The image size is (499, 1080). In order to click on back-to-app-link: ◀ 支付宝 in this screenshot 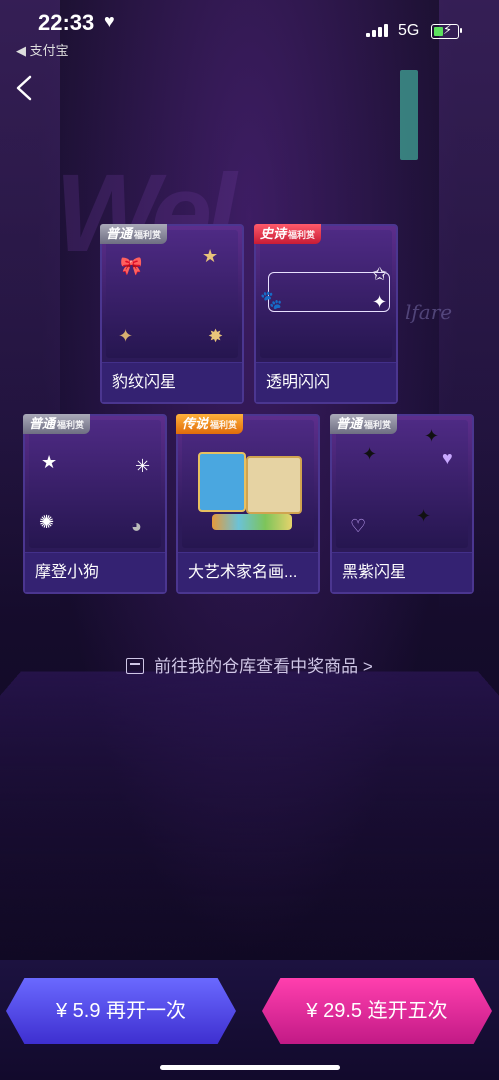, I will do `click(42, 49)`.